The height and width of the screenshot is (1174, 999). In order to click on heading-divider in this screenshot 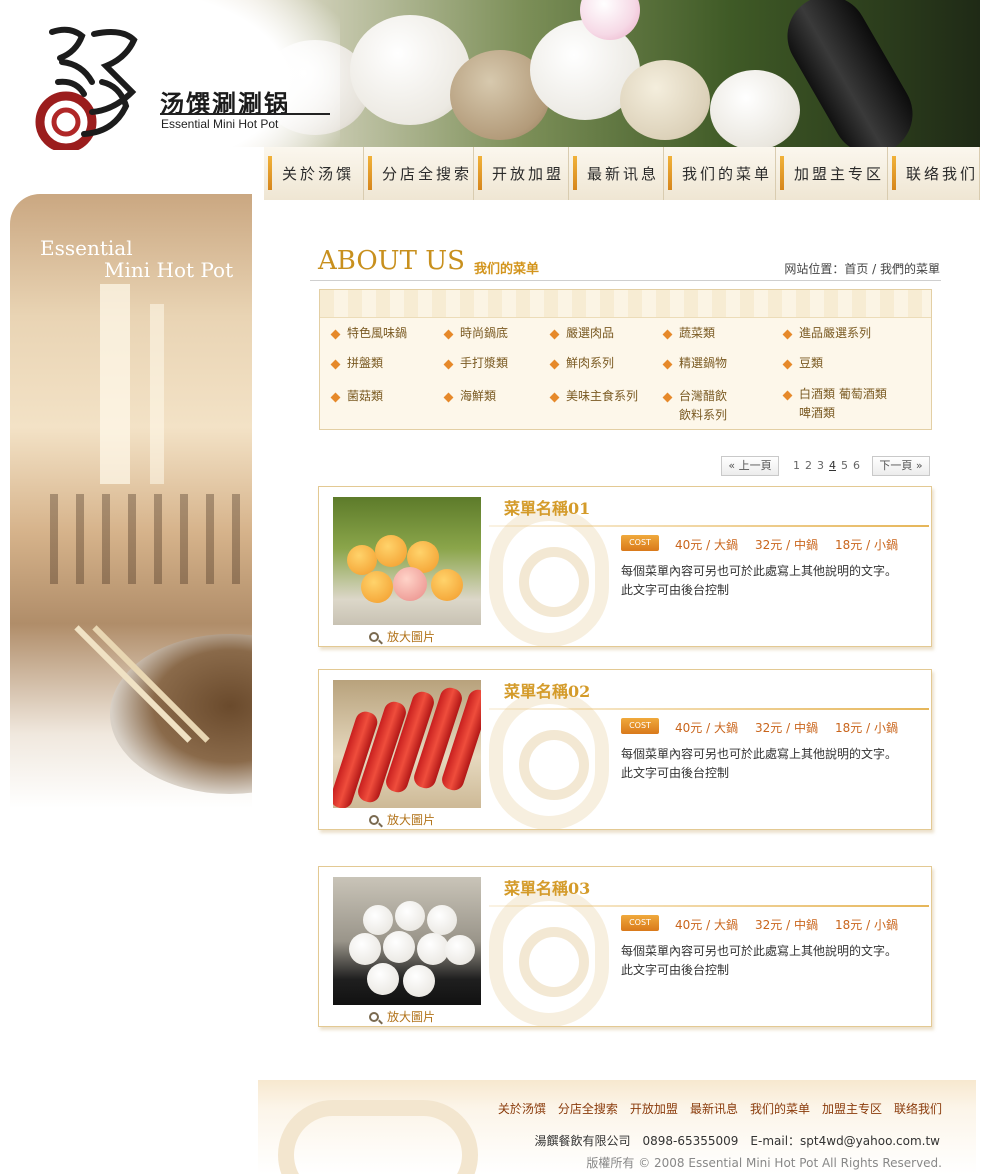, I will do `click(625, 280)`.